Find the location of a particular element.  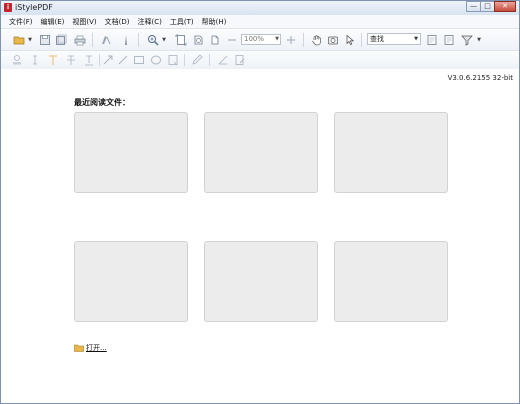

rotate-icon is located at coordinates (198, 40).